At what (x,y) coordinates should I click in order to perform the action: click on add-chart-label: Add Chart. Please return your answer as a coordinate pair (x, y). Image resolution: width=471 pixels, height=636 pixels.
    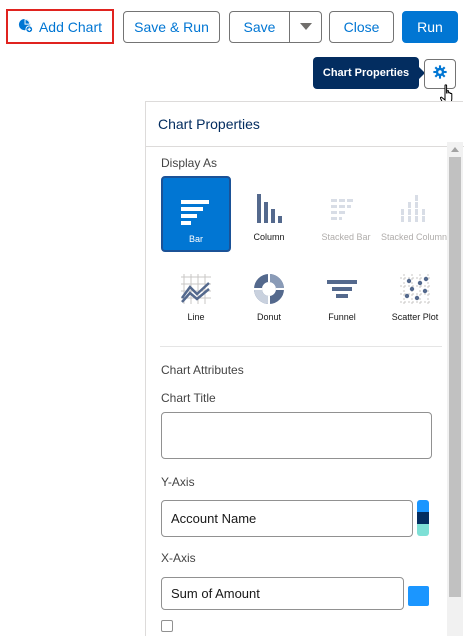
    Looking at the image, I should click on (70, 26).